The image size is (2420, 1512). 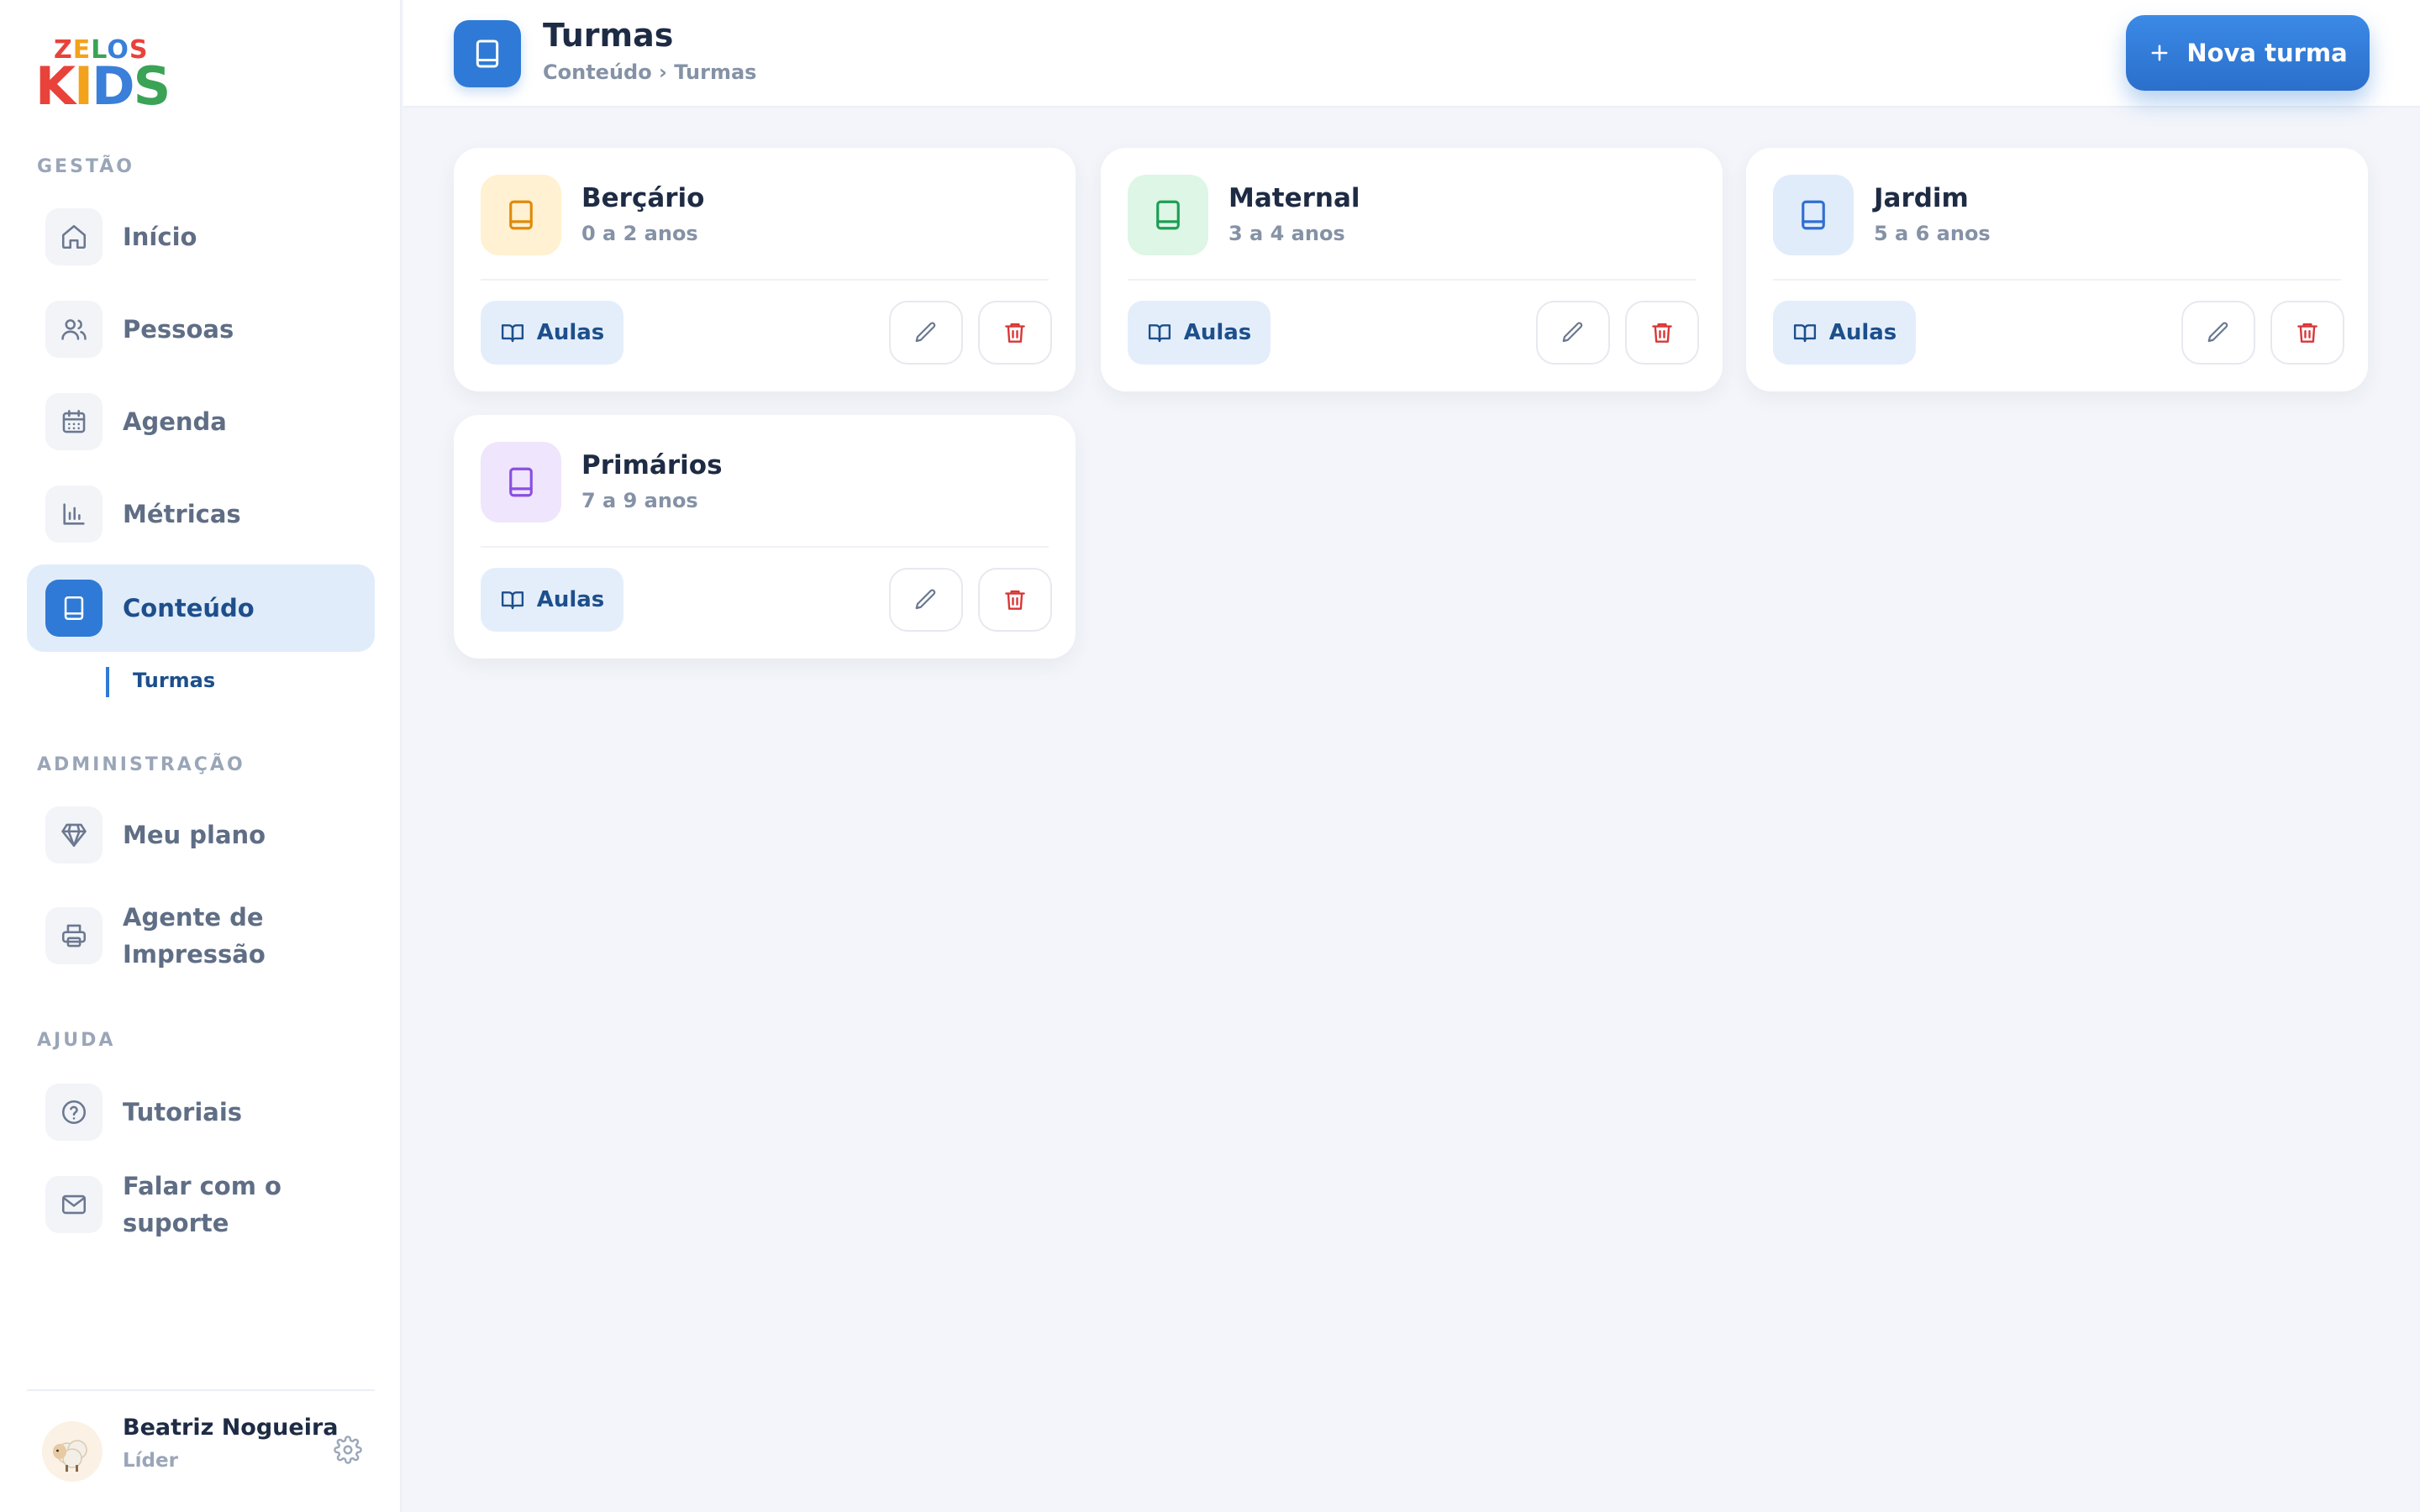 What do you see at coordinates (2159, 53) in the screenshot?
I see `plus-icon` at bounding box center [2159, 53].